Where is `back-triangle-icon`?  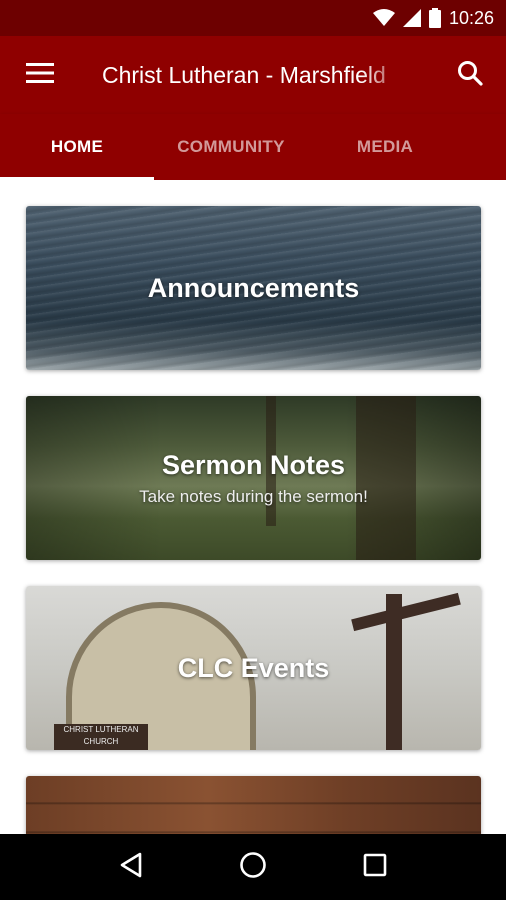
back-triangle-icon is located at coordinates (131, 867).